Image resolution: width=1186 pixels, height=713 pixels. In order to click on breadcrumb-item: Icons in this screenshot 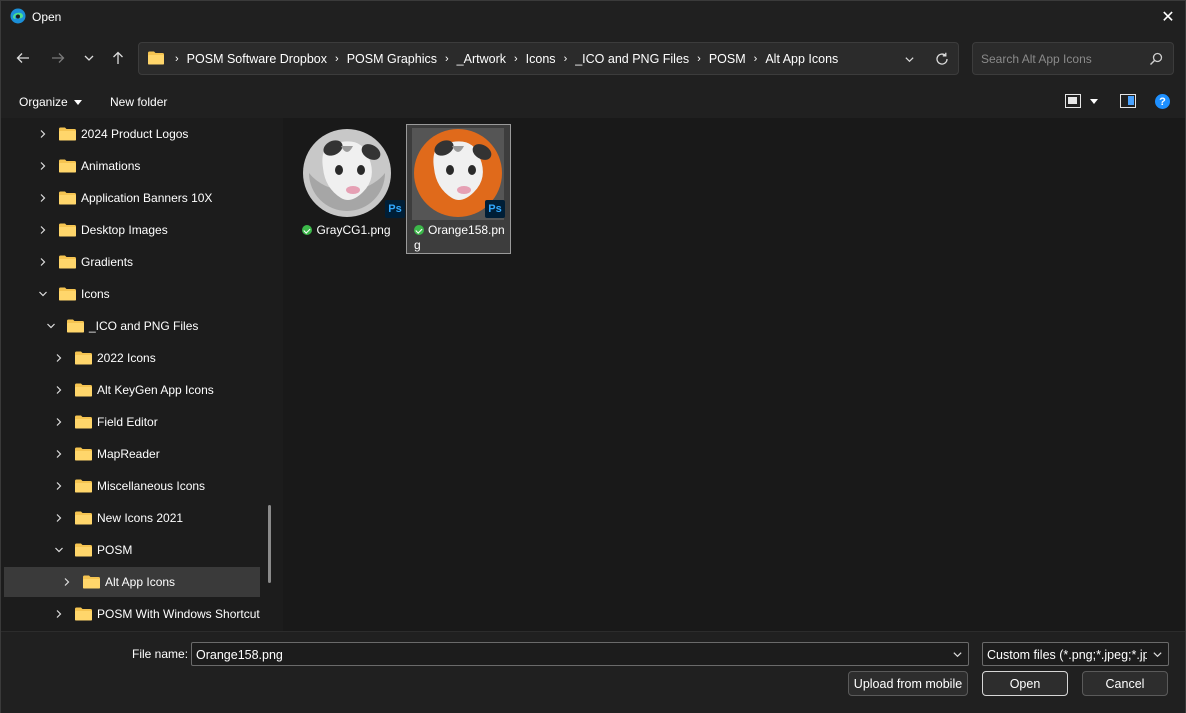, I will do `click(541, 59)`.